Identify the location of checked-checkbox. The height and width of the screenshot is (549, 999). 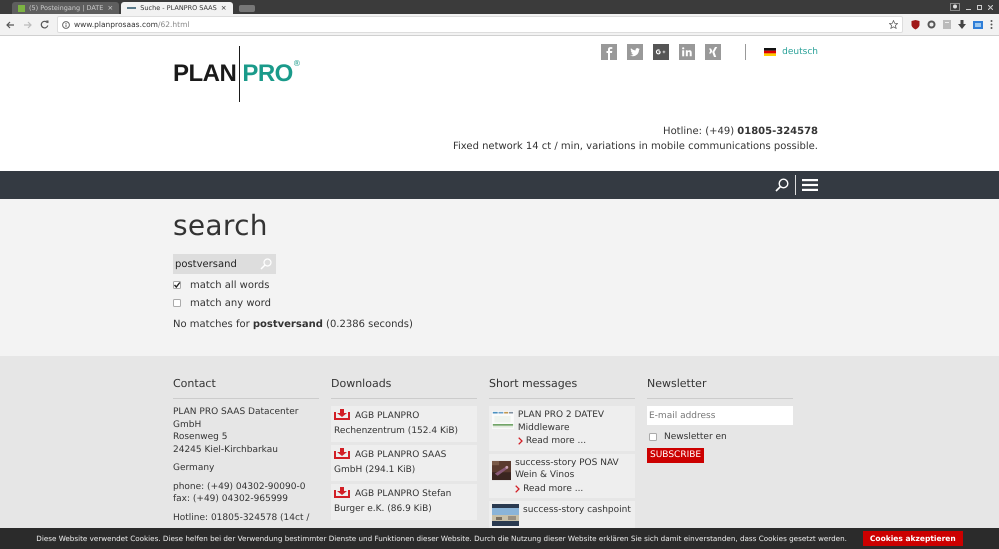
(177, 285).